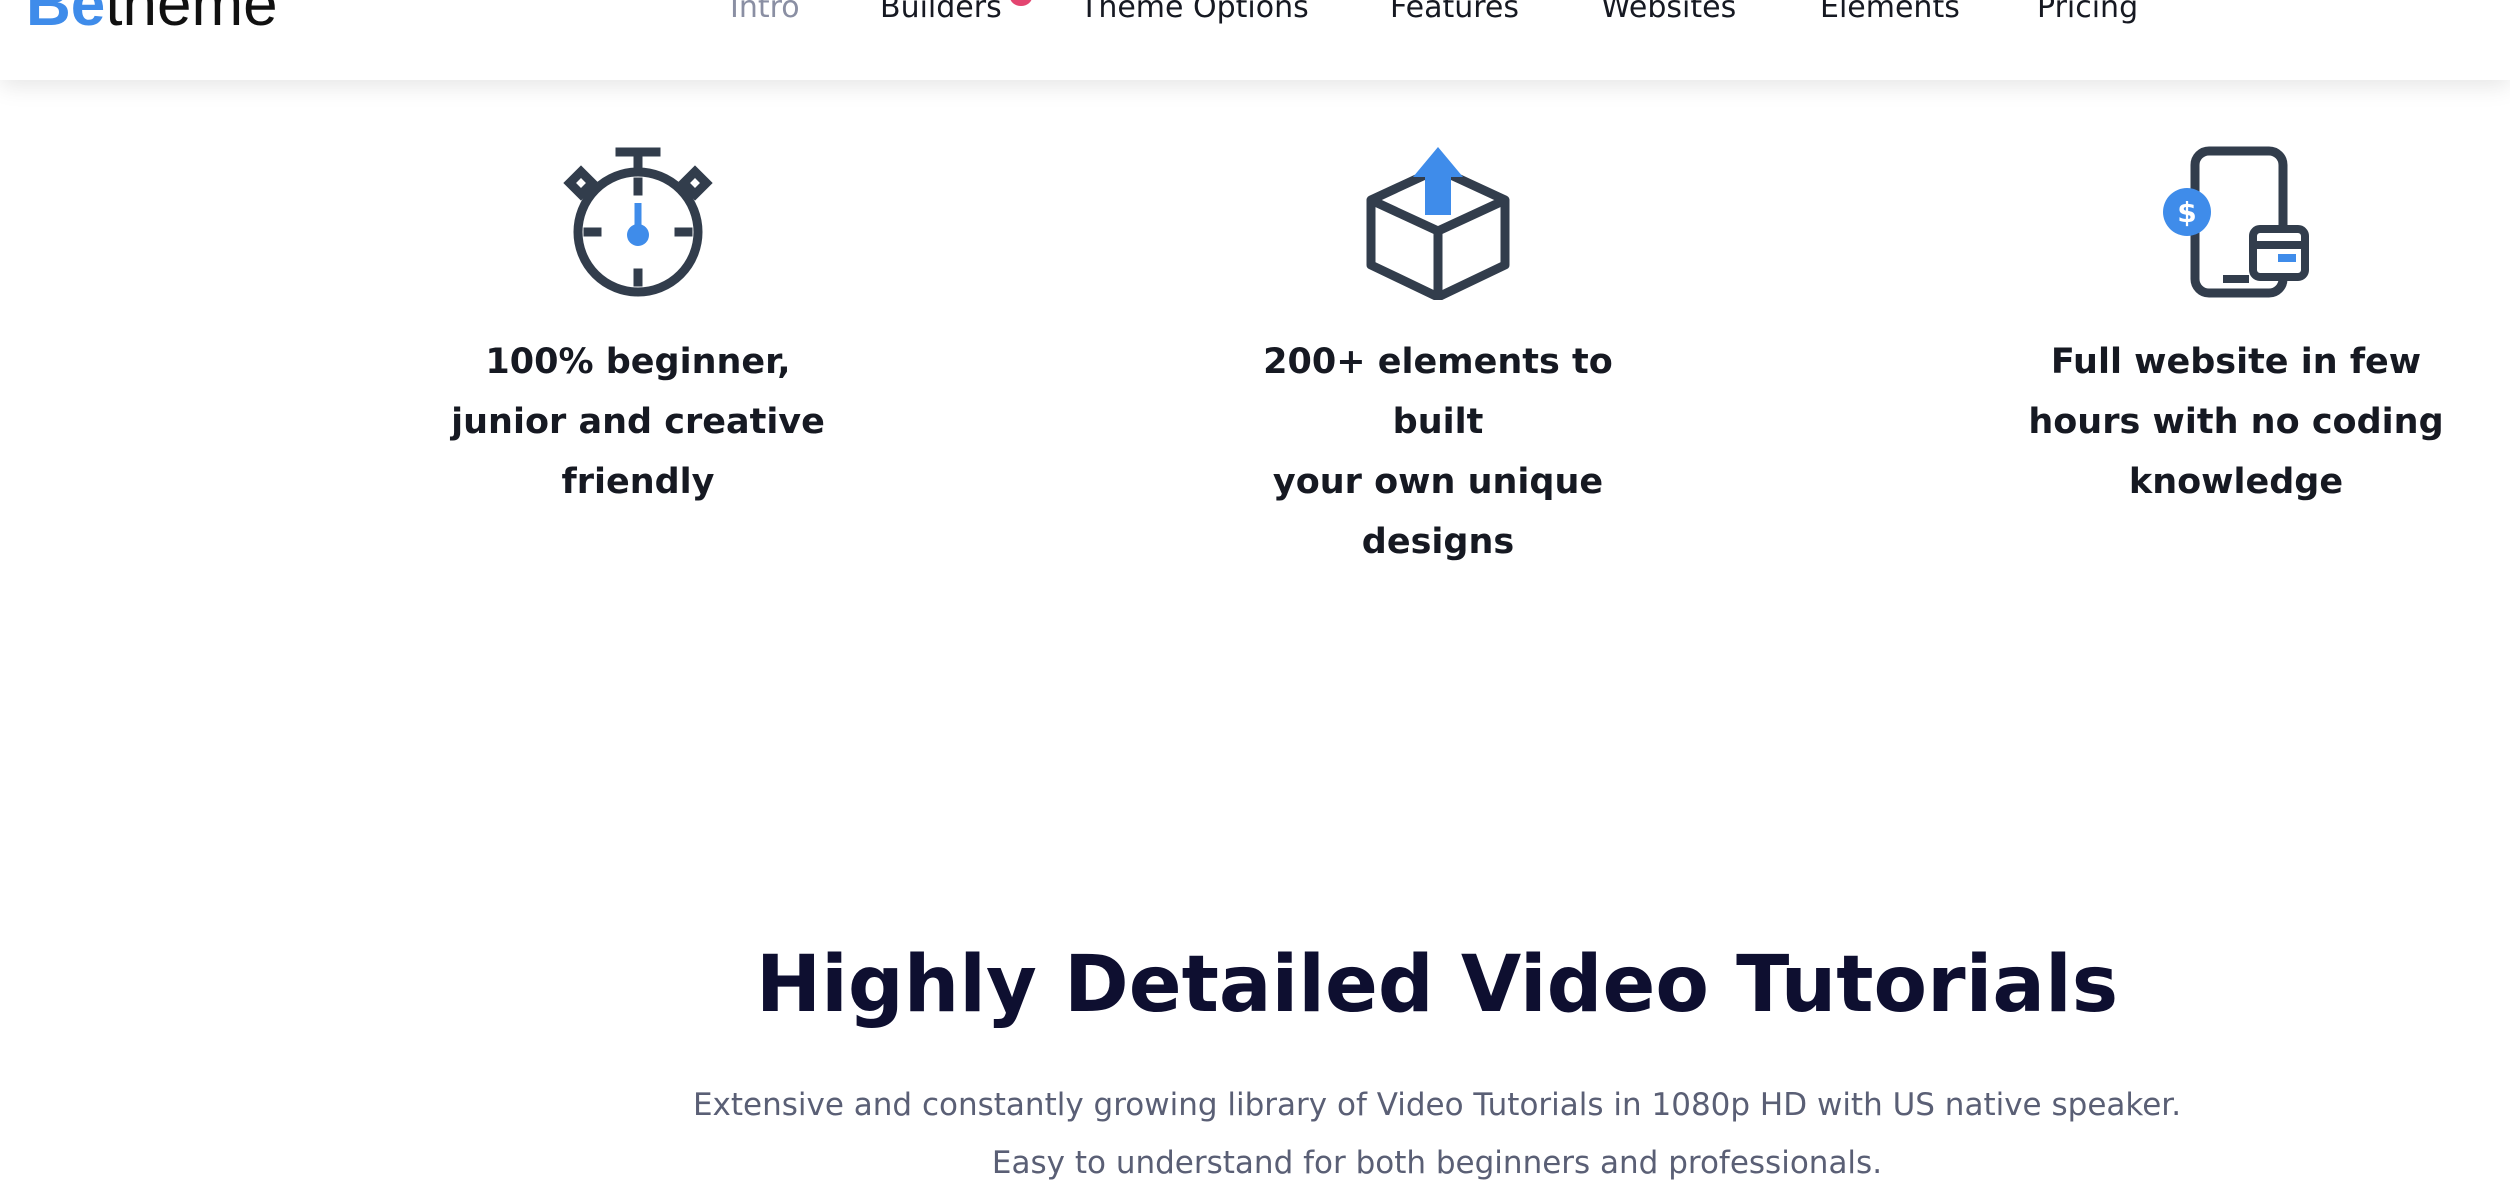  Describe the element at coordinates (1454, 14) in the screenshot. I see `nav-item-features: Features` at that location.